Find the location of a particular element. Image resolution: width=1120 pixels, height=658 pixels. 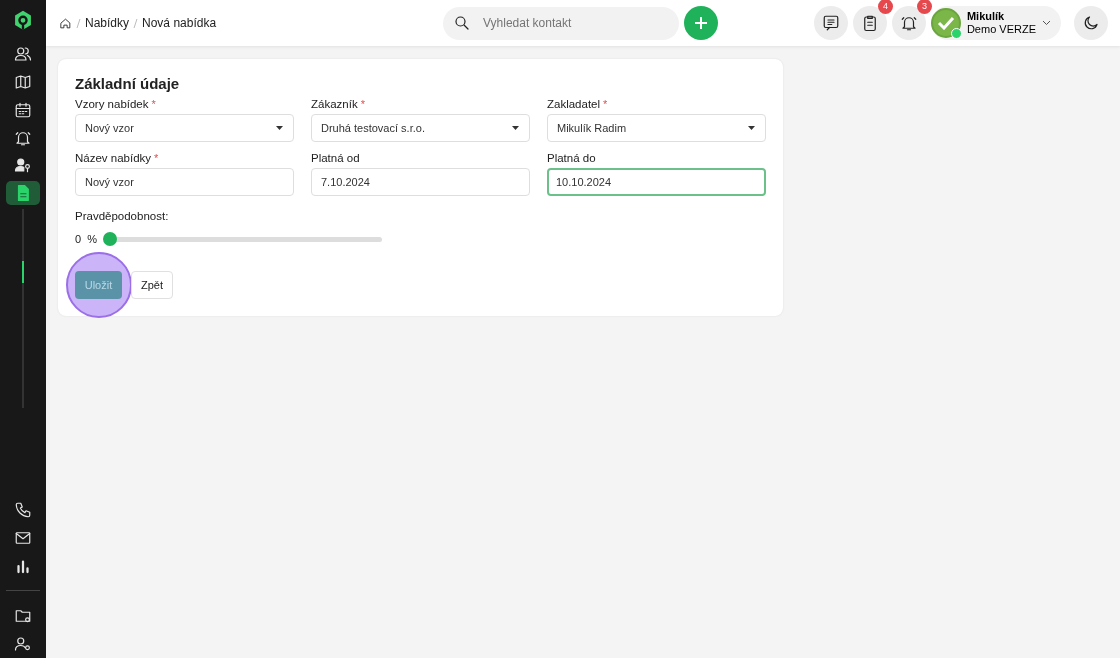

user-menu: Mikulík Demo VERZE is located at coordinates (995, 23).